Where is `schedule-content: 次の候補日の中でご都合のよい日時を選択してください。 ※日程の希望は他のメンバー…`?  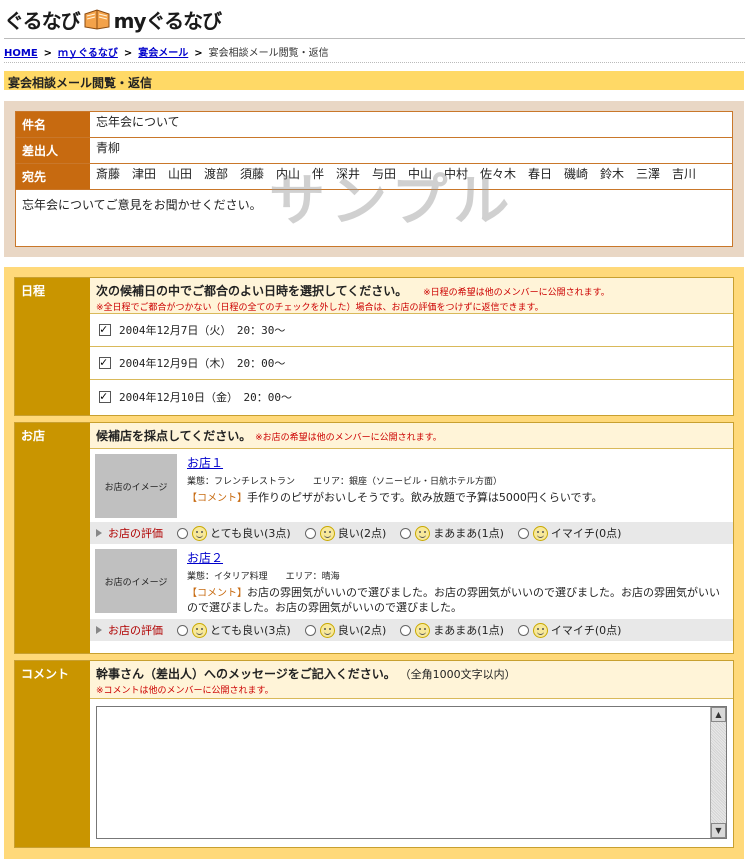
schedule-content: 次の候補日の中でご都合のよい日時を選択してください。 ※日程の希望は他のメンバー… is located at coordinates (411, 346).